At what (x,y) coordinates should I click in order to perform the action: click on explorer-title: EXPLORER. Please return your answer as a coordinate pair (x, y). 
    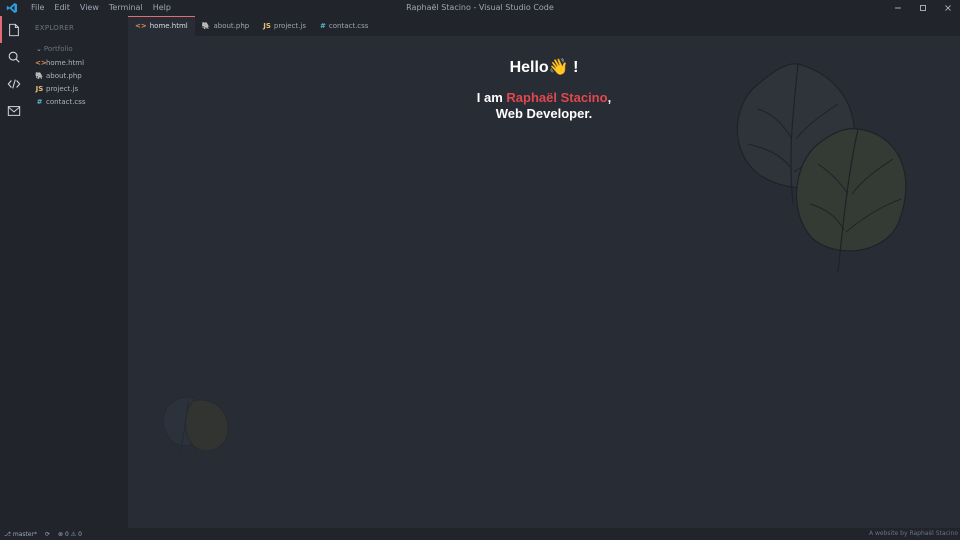
    Looking at the image, I should click on (55, 28).